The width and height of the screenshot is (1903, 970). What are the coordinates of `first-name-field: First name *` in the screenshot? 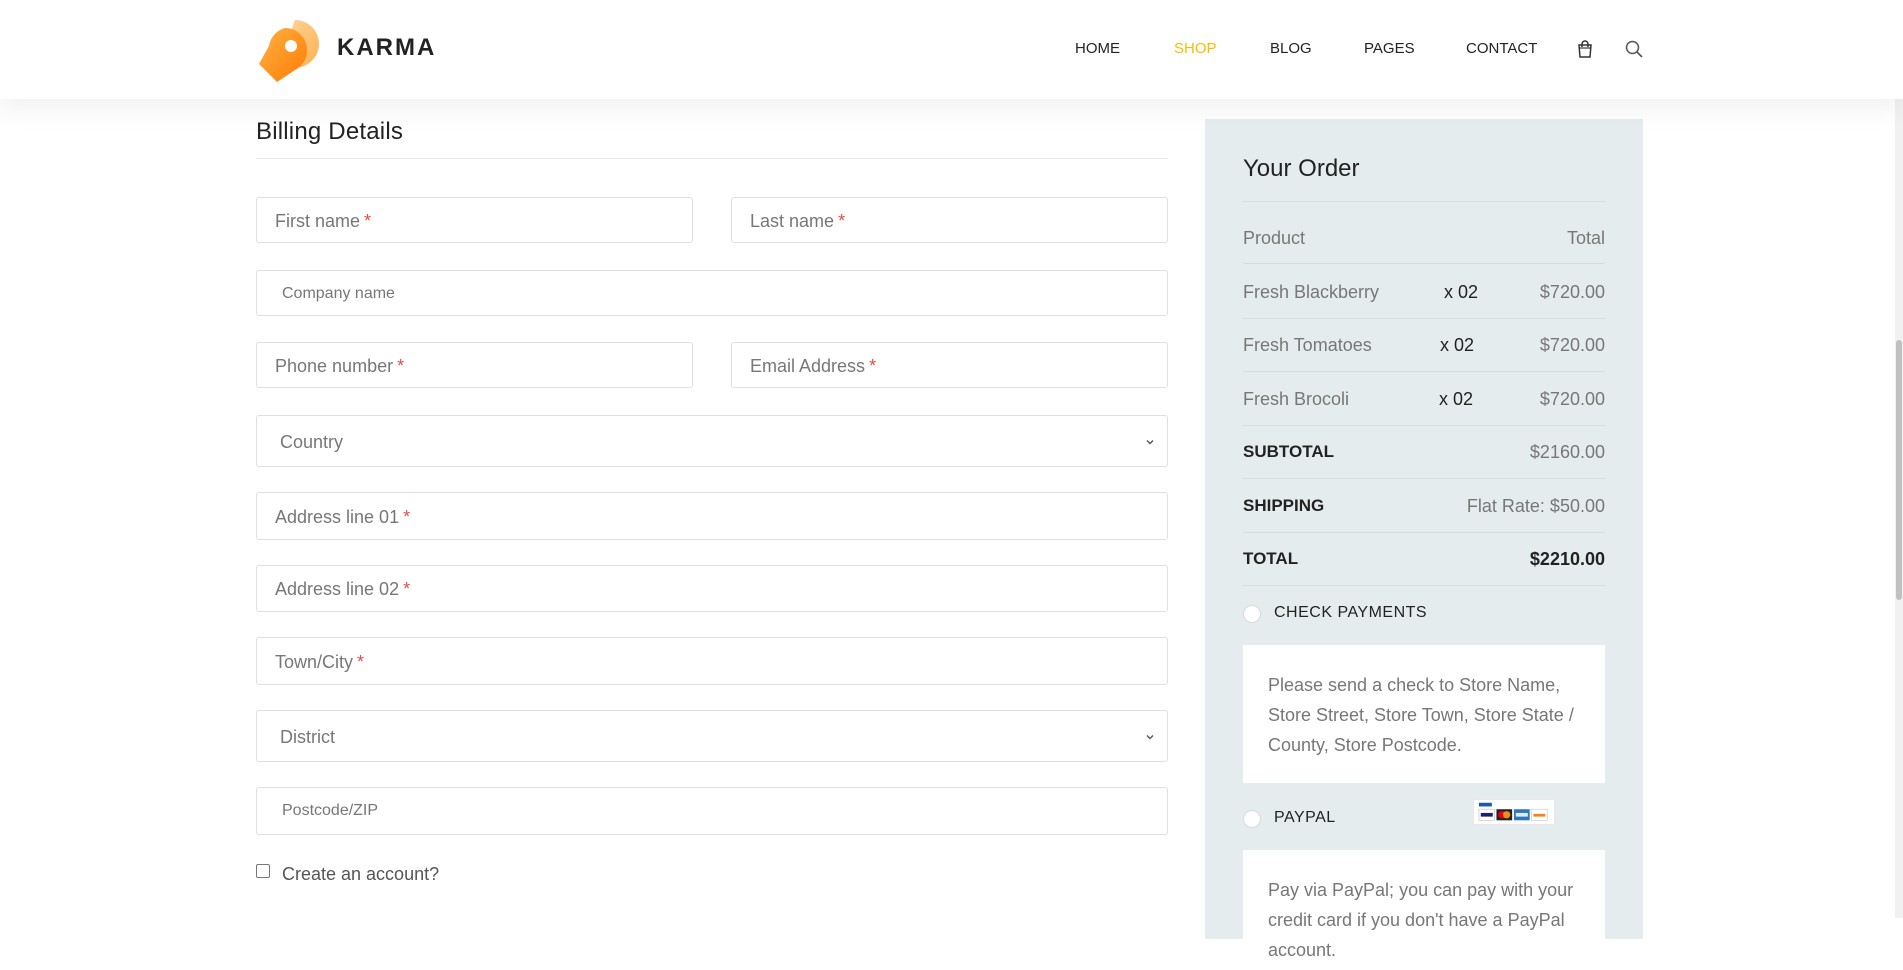 It's located at (474, 220).